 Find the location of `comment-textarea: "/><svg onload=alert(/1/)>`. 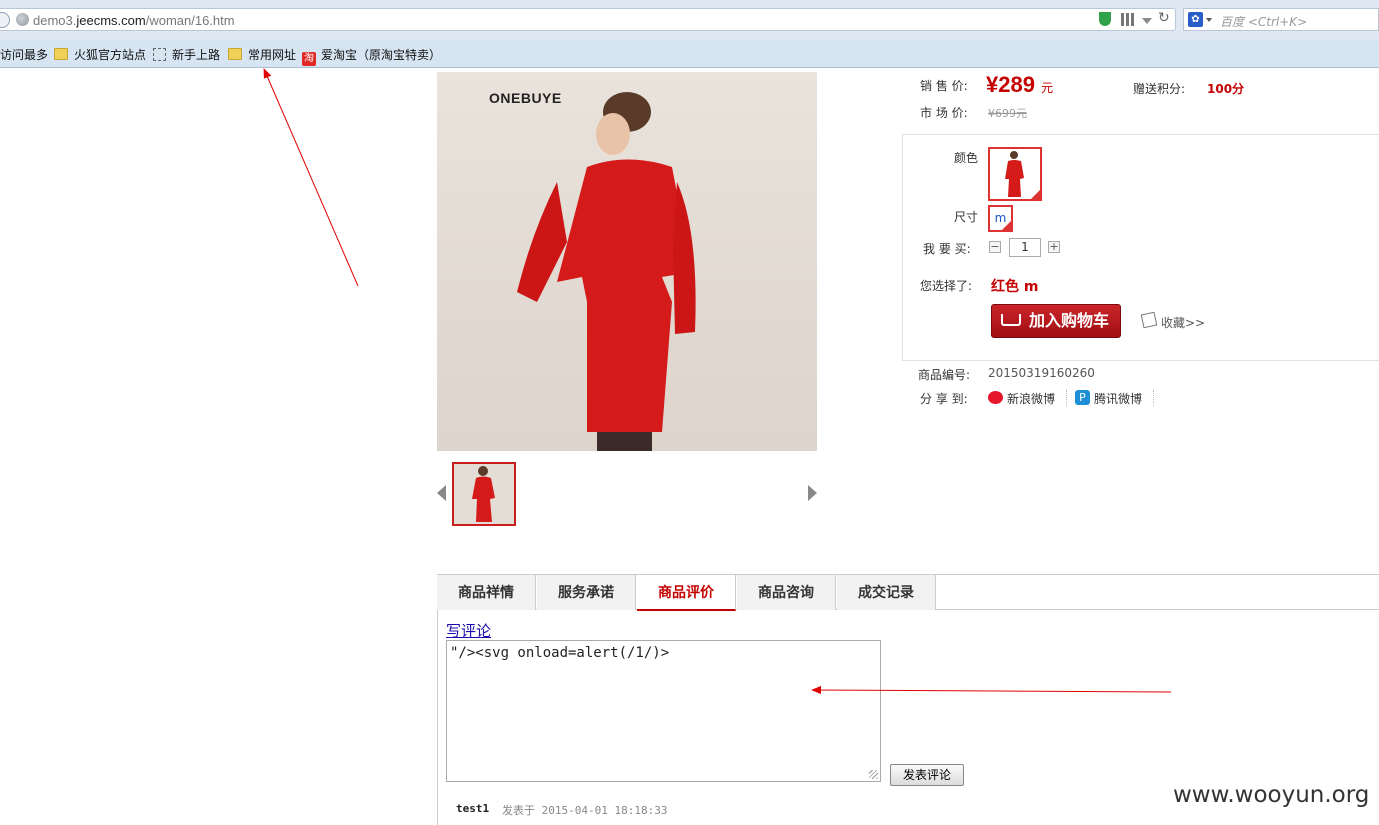

comment-textarea: "/><svg onload=alert(/1/)> is located at coordinates (663, 711).